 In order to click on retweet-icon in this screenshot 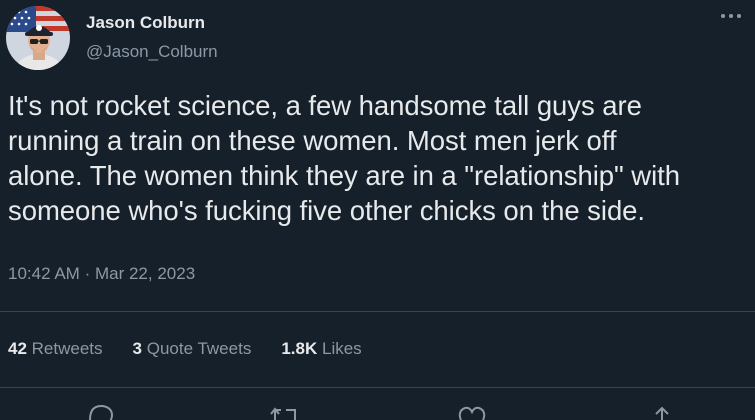, I will do `click(283, 413)`.